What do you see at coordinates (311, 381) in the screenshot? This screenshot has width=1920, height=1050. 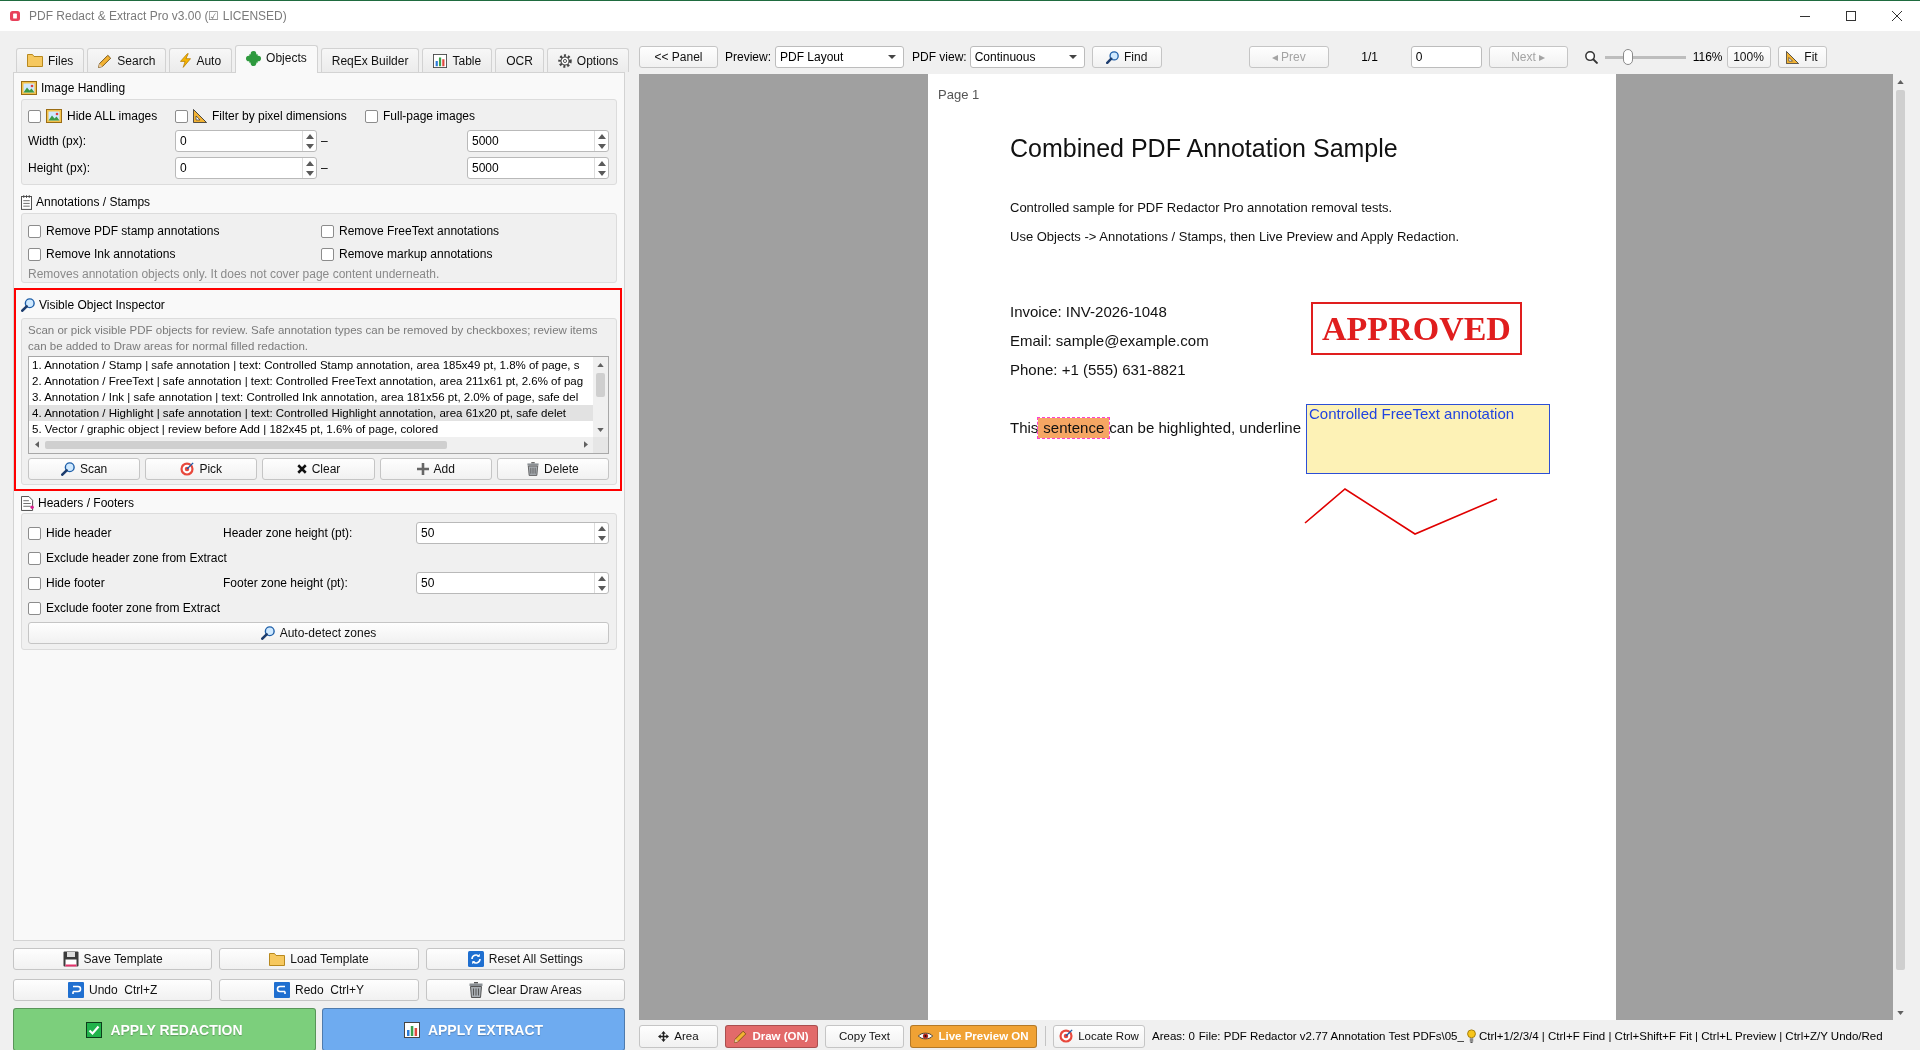 I see `list-item: 2. Annotation / FreeText | safe annotation | text: Controlled FreeText annotation, area 211x61 pt, 2.6% of pag` at bounding box center [311, 381].